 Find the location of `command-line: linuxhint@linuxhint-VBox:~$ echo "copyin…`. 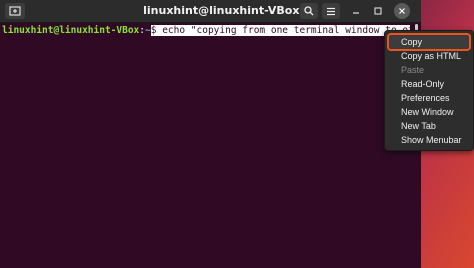

command-line: linuxhint@linuxhint-VBox:~$ echo "copyin… is located at coordinates (211, 30).